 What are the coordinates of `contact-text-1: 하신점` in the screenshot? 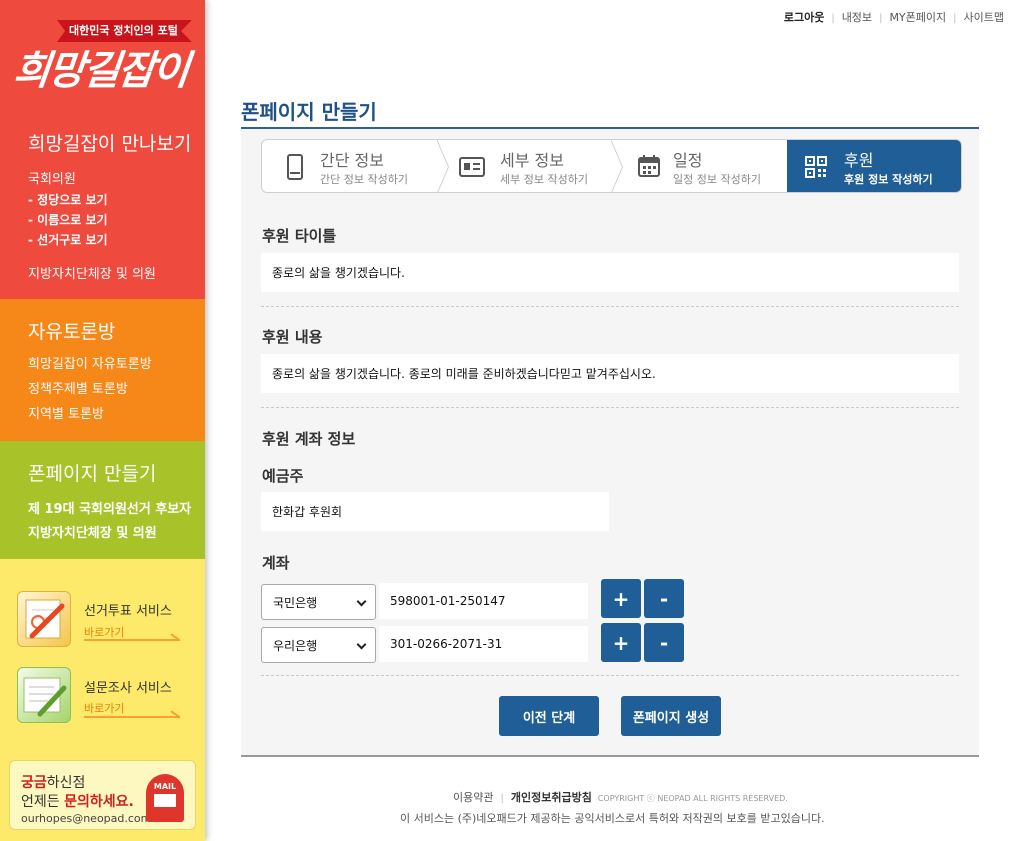 It's located at (66, 783).